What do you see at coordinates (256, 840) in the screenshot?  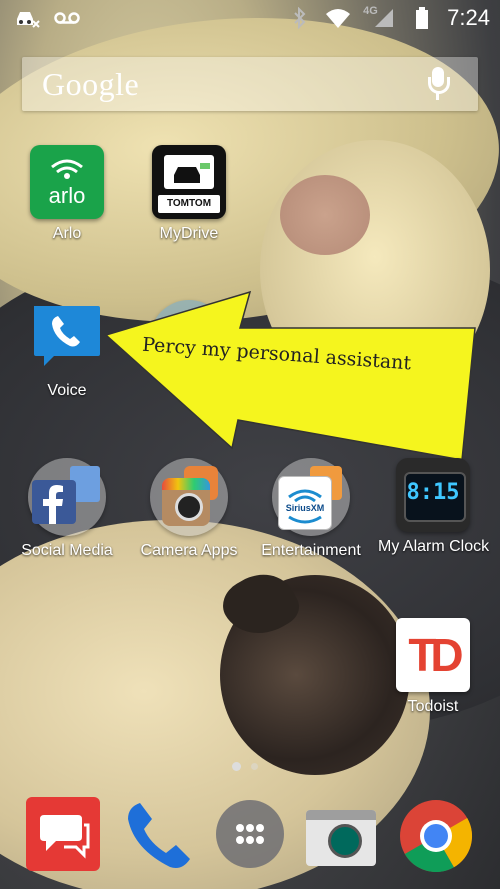 I see `app-drawer-icon` at bounding box center [256, 840].